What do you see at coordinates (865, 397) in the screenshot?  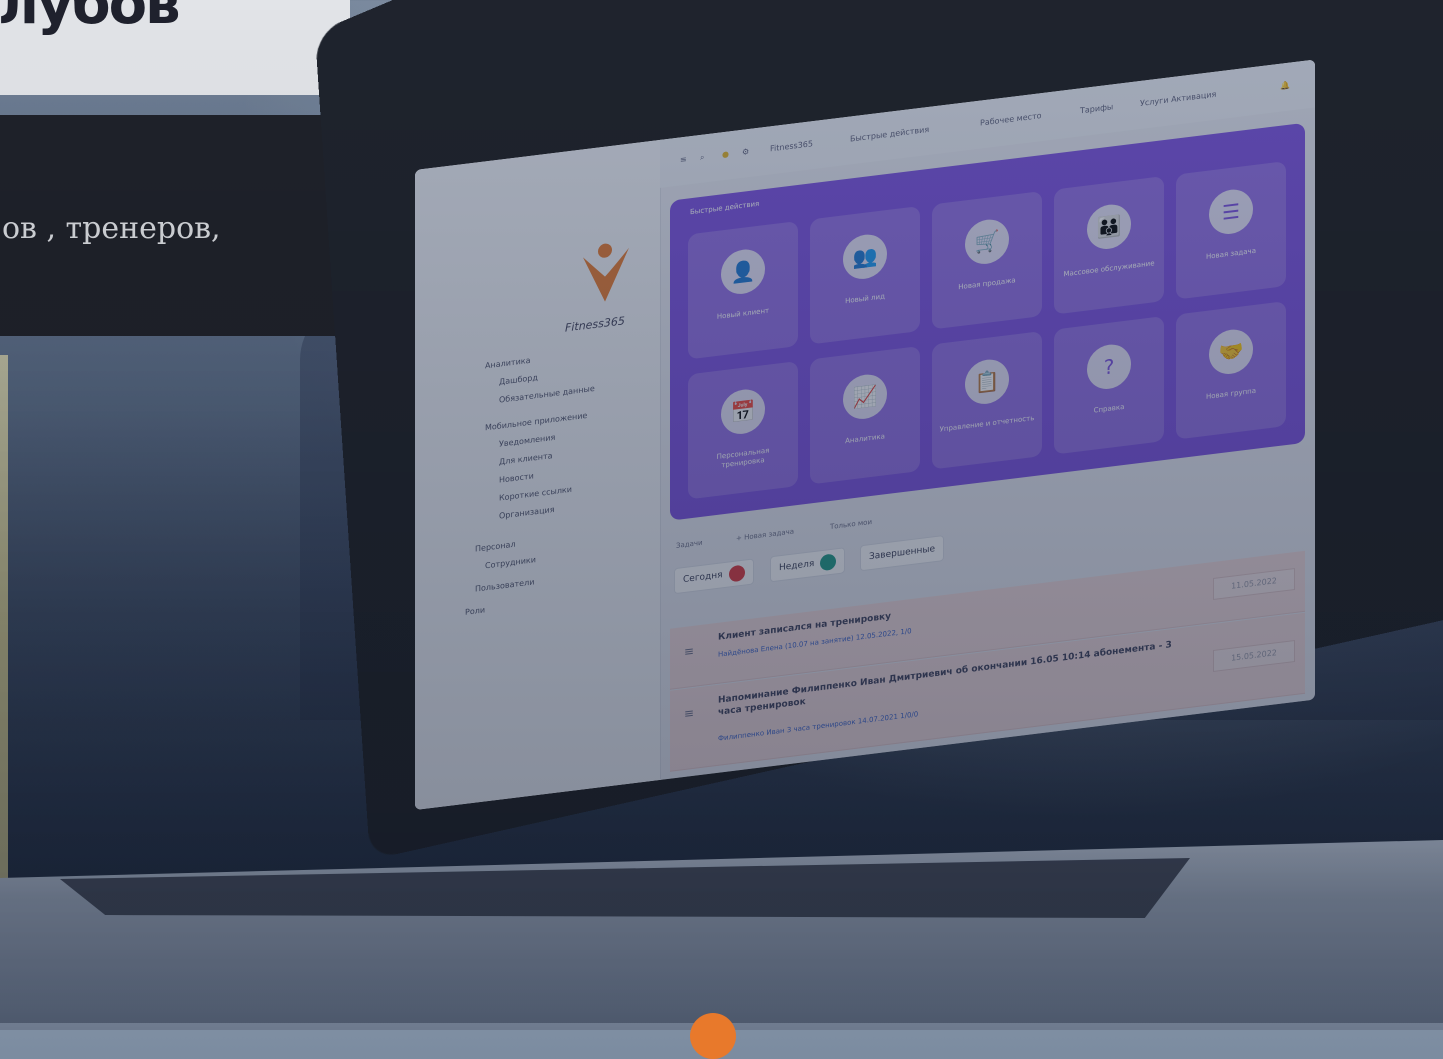 I see `chart-icon: 📈` at bounding box center [865, 397].